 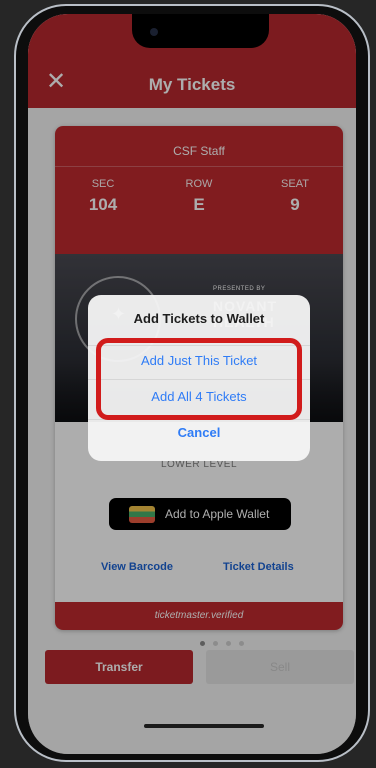 What do you see at coordinates (204, 726) in the screenshot?
I see `home-indicator` at bounding box center [204, 726].